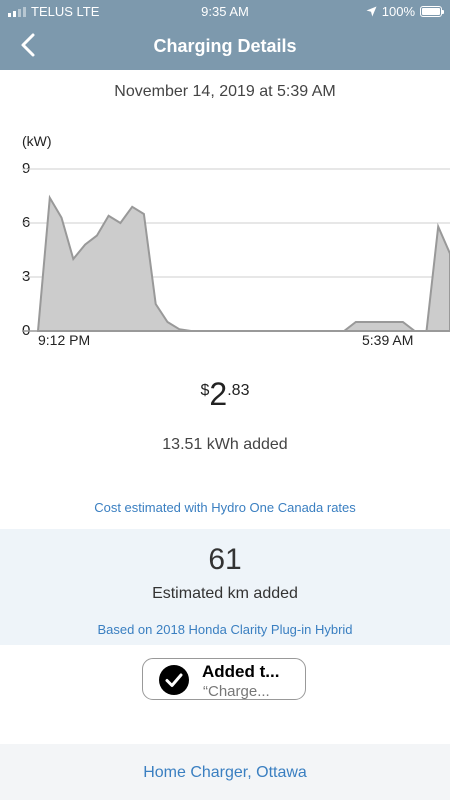 The image size is (450, 800). I want to click on charger-location-link: Home Charger, Ottawa, so click(225, 773).